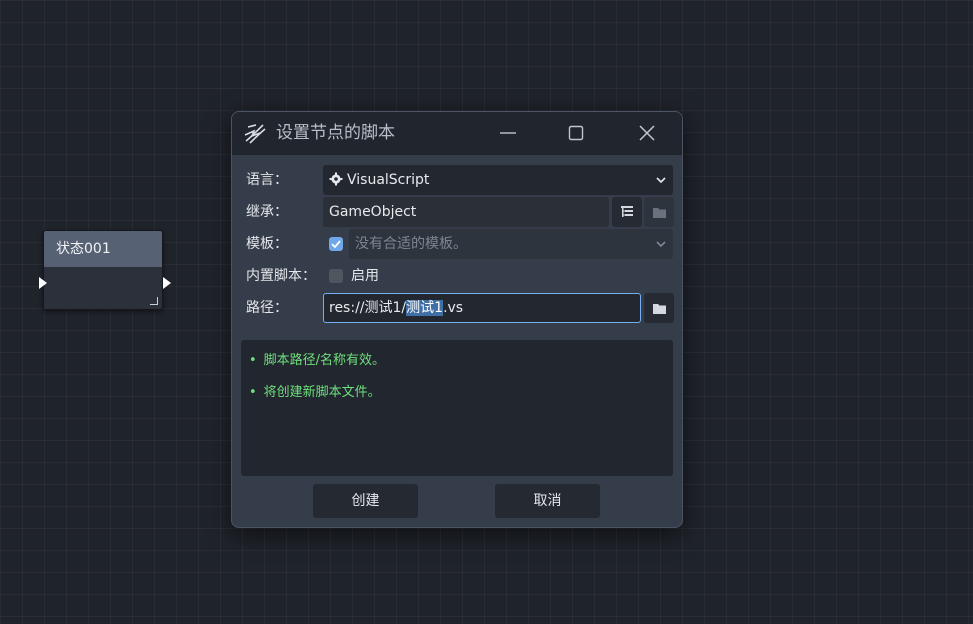 Image resolution: width=973 pixels, height=624 pixels. Describe the element at coordinates (267, 212) in the screenshot. I see `inherits-label: 继承：` at that location.